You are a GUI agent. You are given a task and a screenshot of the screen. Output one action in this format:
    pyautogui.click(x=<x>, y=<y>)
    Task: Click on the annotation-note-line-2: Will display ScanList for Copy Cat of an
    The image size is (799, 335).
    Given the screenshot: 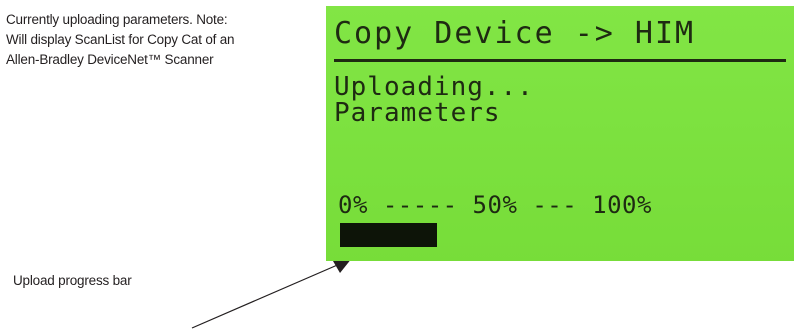 What is the action you would take?
    pyautogui.click(x=120, y=39)
    